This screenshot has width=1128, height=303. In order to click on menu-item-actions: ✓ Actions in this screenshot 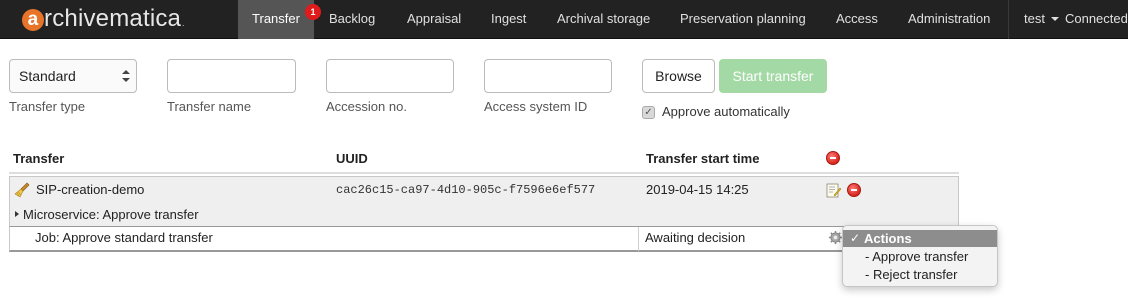, I will do `click(920, 238)`.